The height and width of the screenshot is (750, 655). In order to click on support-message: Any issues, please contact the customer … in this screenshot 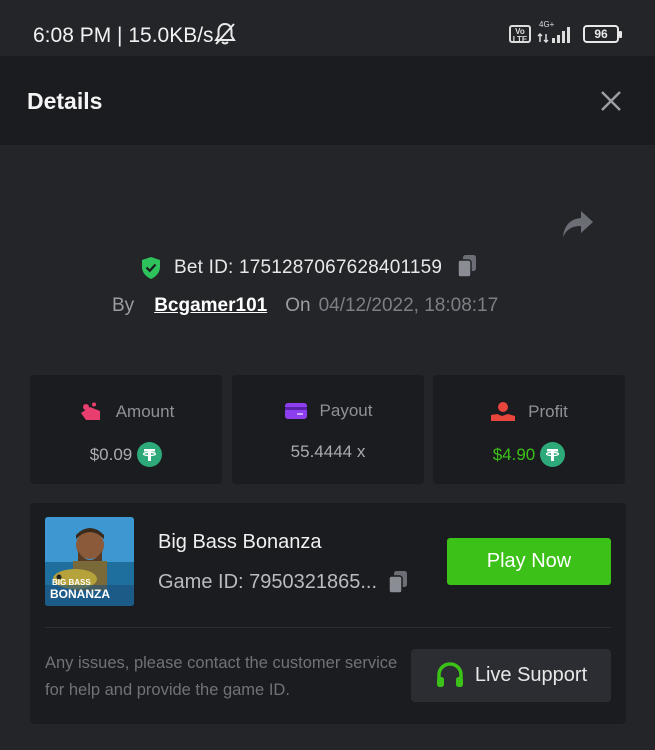, I will do `click(221, 676)`.